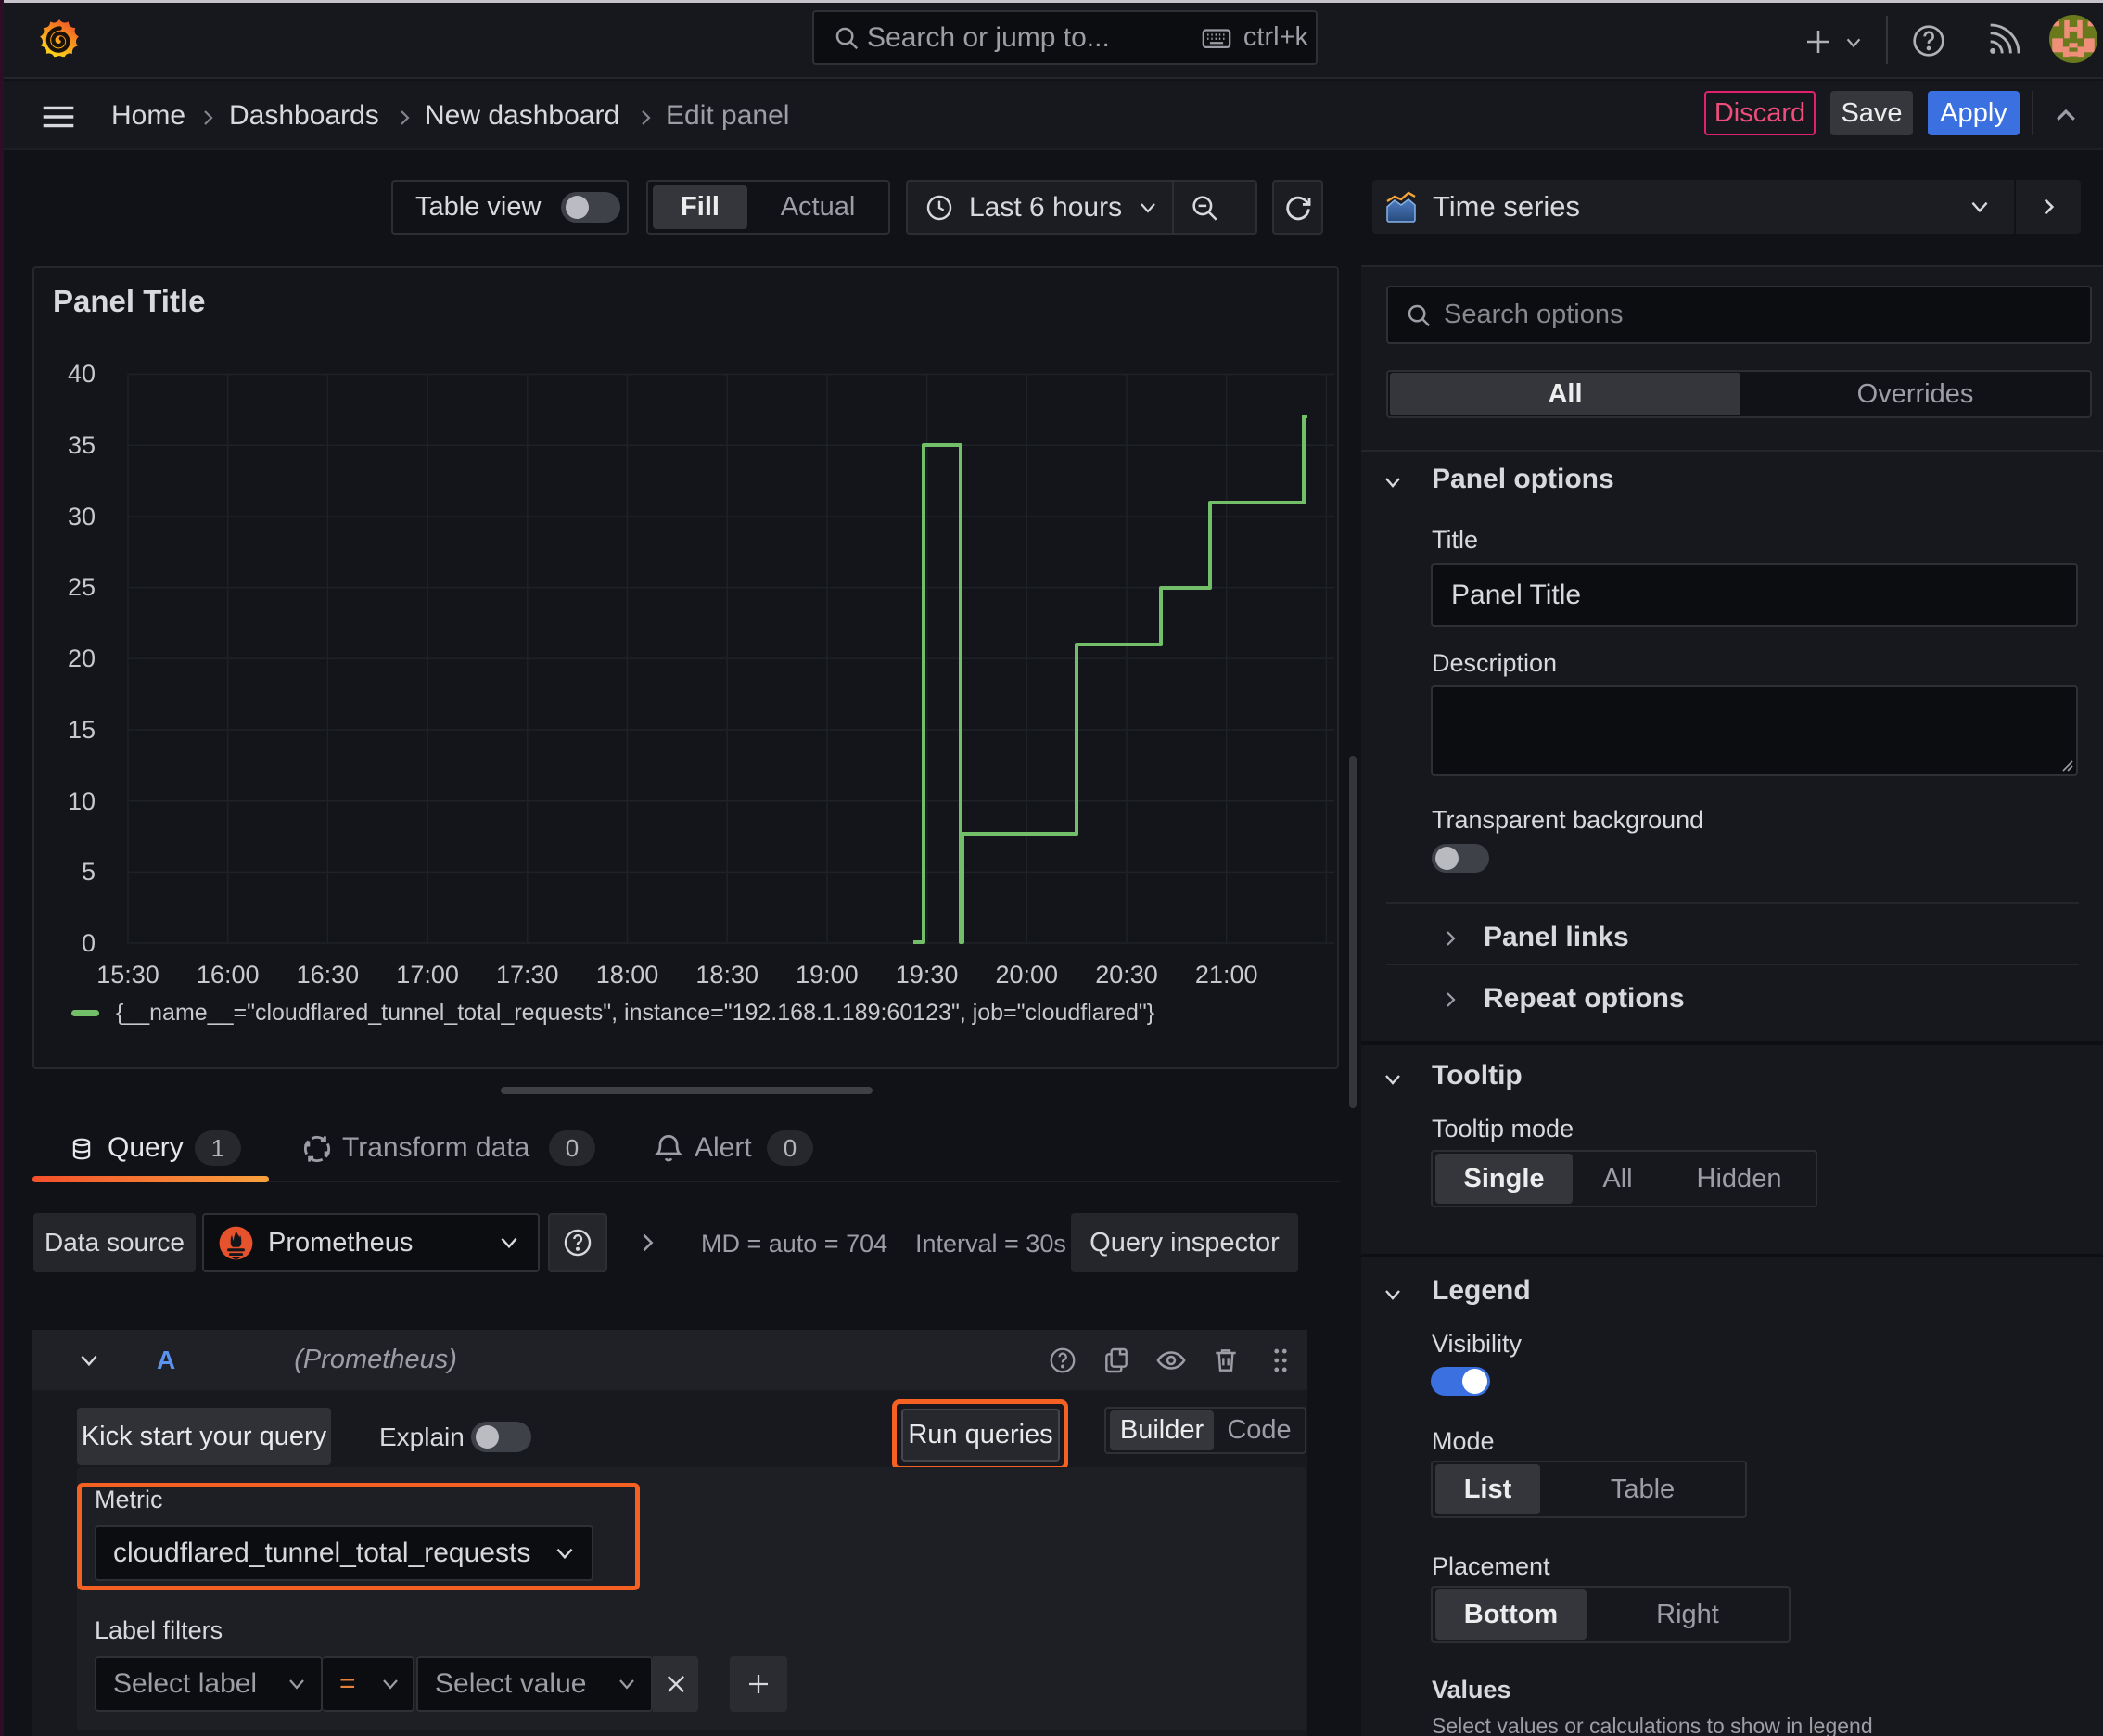 This screenshot has height=1736, width=2103. I want to click on svg-text: 17:30, so click(527, 975).